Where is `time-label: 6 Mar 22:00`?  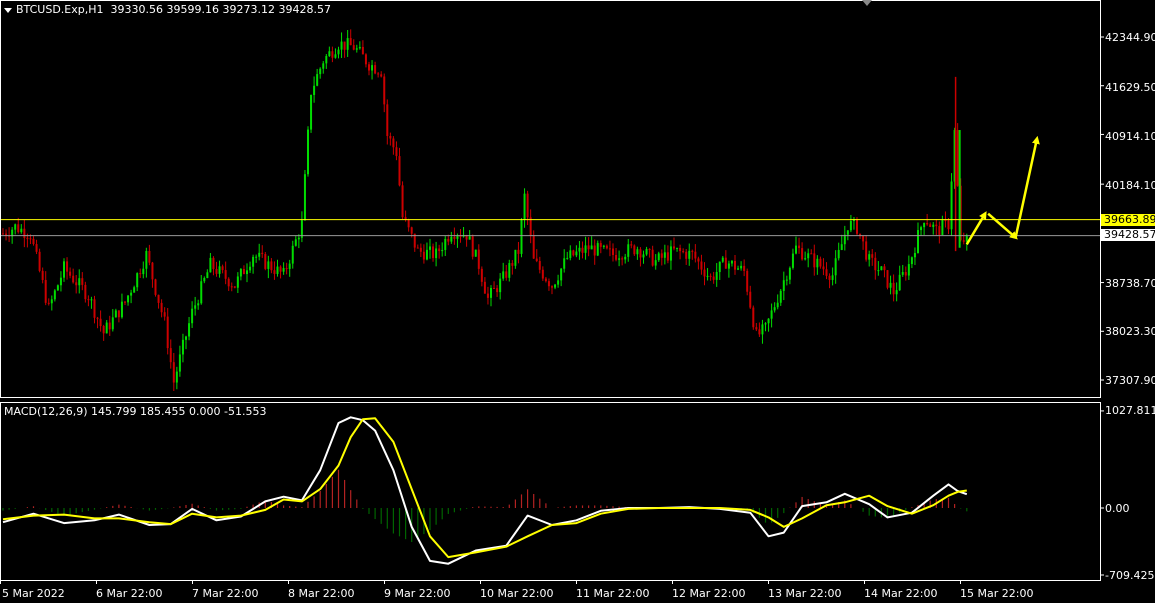 time-label: 6 Mar 22:00 is located at coordinates (129, 593).